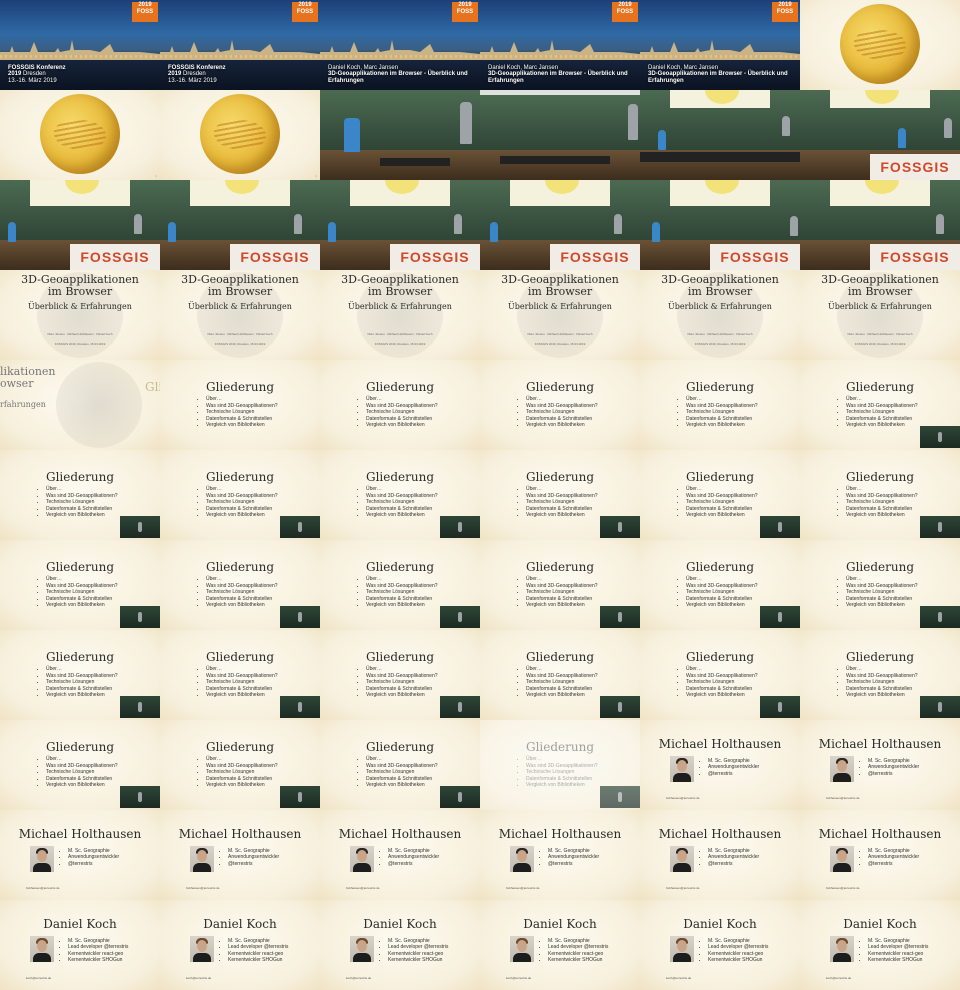 The width and height of the screenshot is (960, 990). Describe the element at coordinates (786, 126) in the screenshot. I see `speaker-figure` at that location.